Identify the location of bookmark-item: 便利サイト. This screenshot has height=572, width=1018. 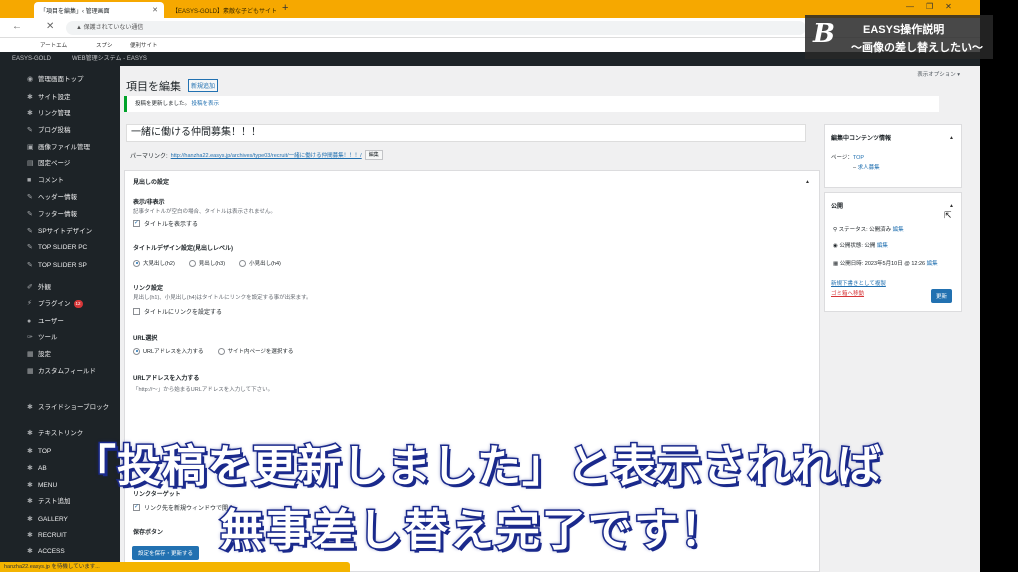
(144, 45).